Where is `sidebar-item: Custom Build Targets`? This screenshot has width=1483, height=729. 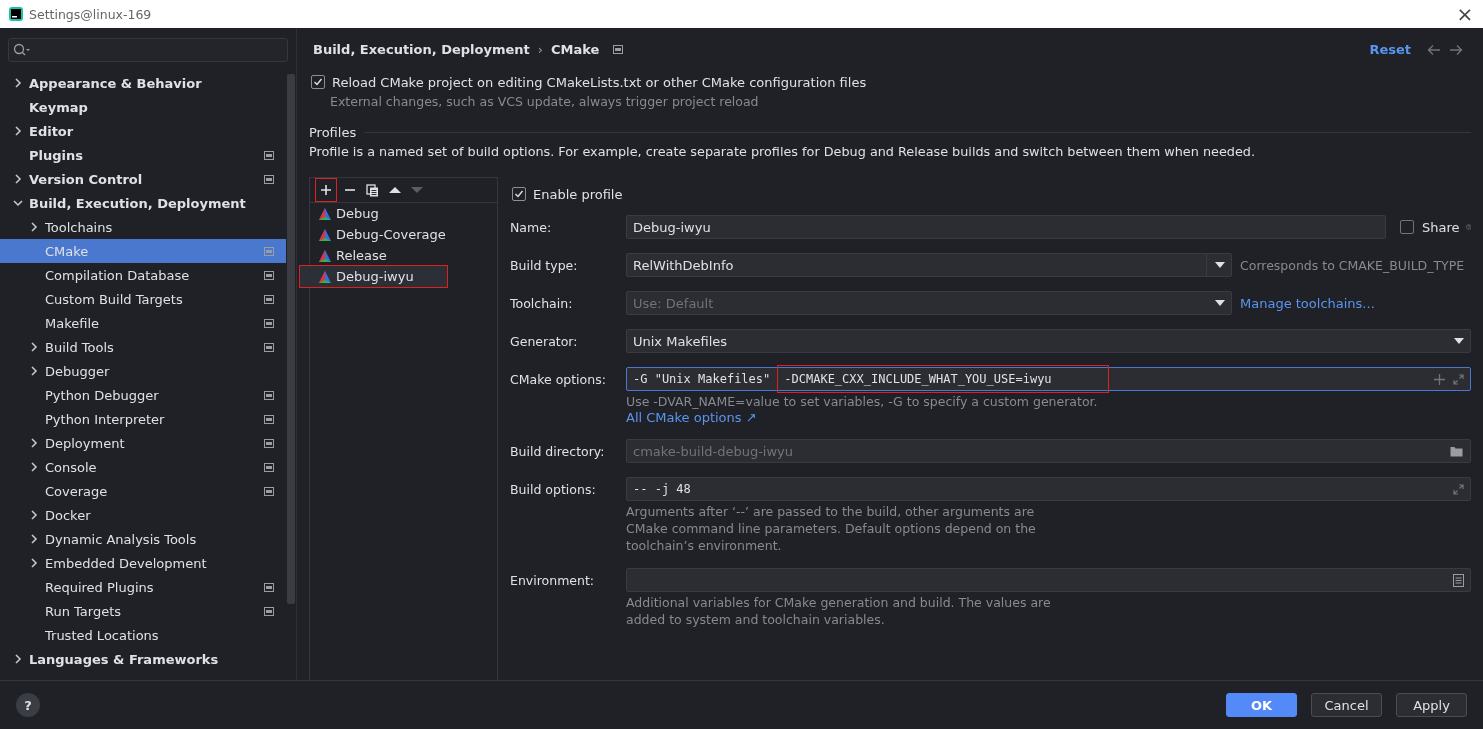 sidebar-item: Custom Build Targets is located at coordinates (148, 299).